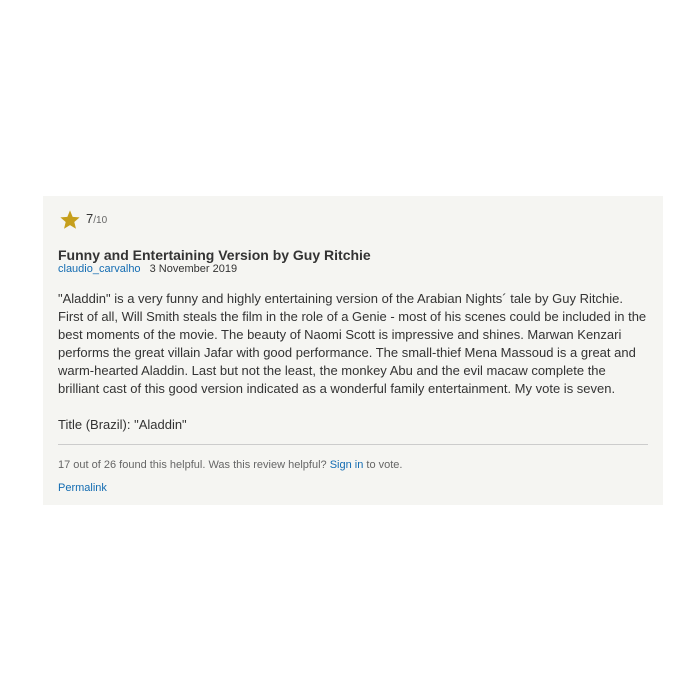 The height and width of the screenshot is (700, 700). Describe the element at coordinates (347, 465) in the screenshot. I see `sign-in-link: Sign in` at that location.